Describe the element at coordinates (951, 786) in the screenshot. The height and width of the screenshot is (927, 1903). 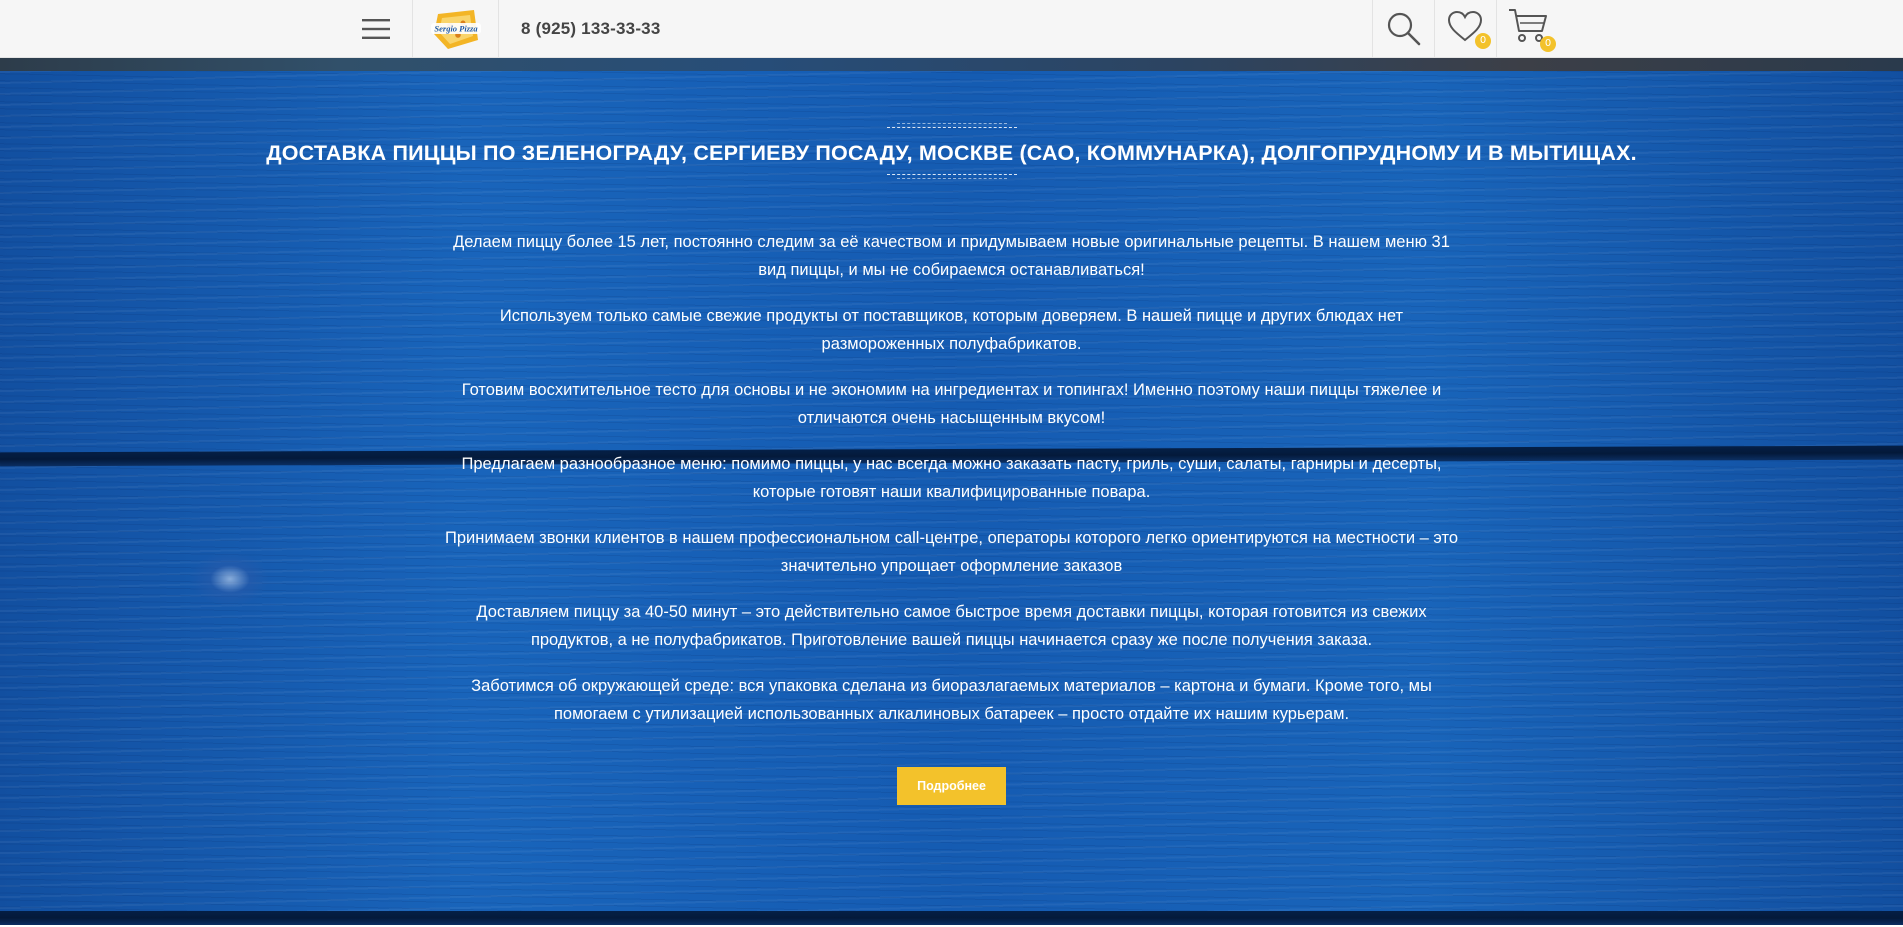
I see `more-button: Подробнее` at that location.